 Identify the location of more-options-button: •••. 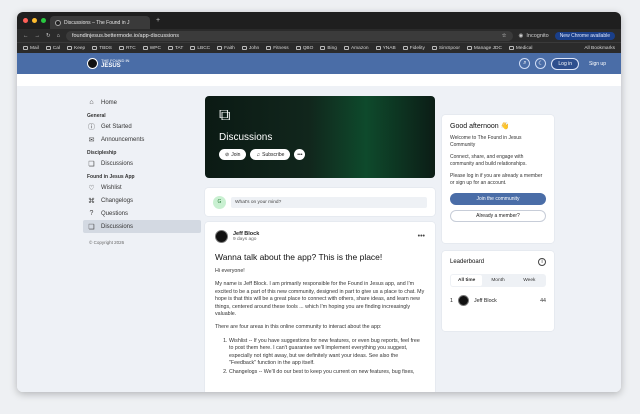
(300, 154).